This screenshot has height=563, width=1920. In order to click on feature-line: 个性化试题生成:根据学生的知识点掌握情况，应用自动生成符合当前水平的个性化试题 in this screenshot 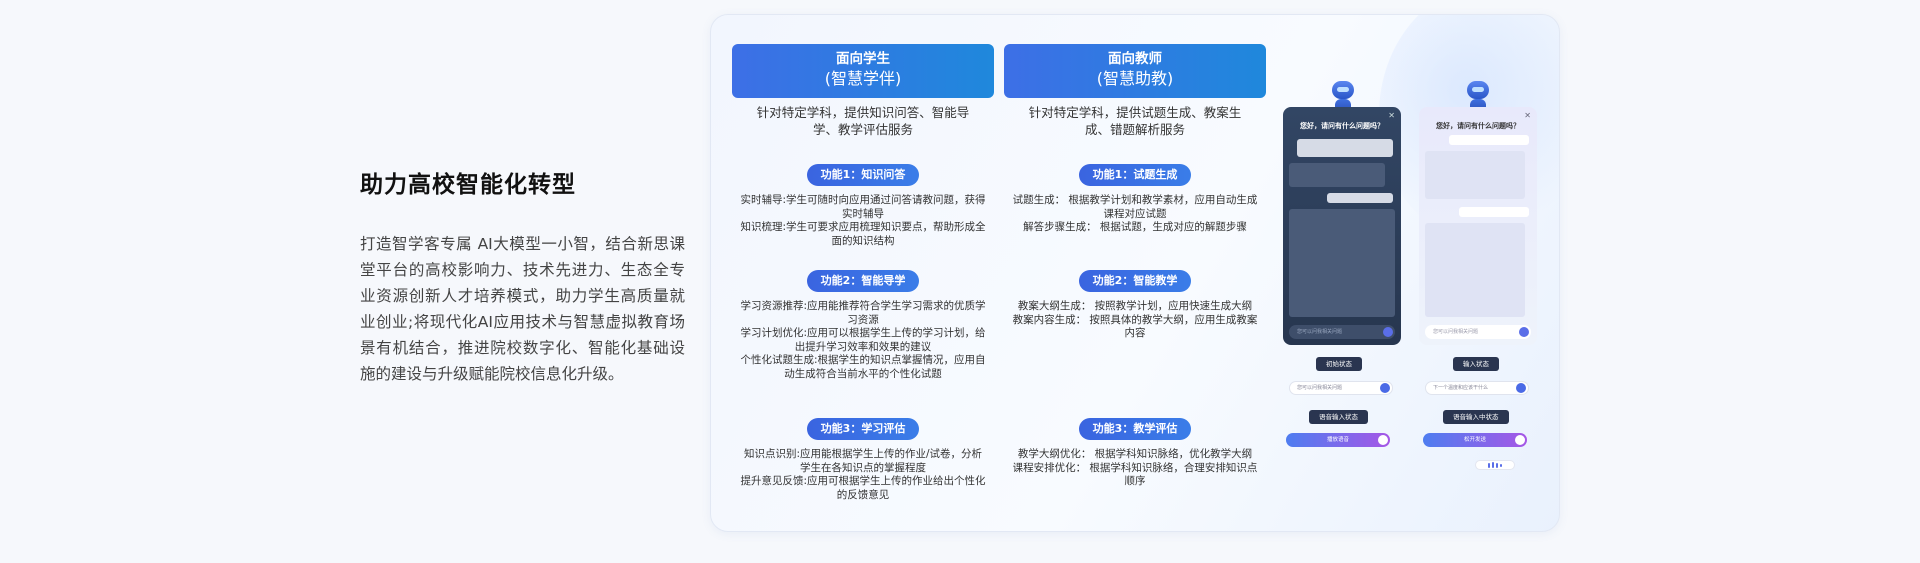, I will do `click(863, 367)`.